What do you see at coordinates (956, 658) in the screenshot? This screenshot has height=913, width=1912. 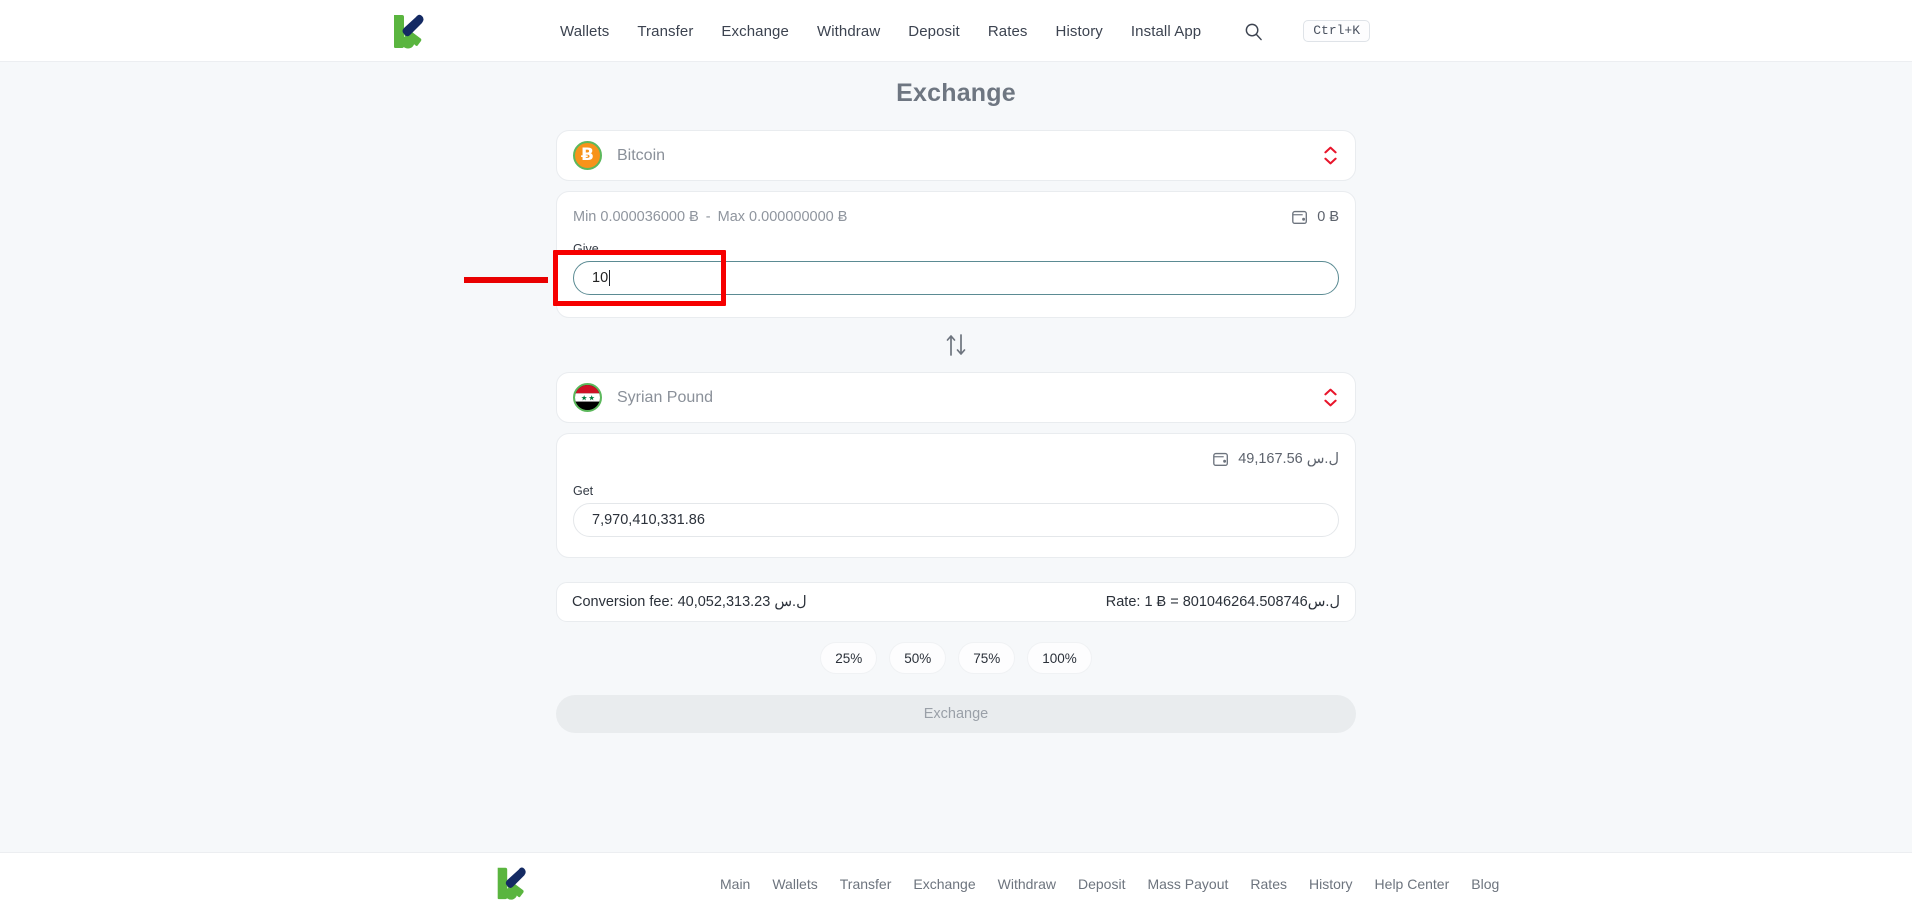 I see `percent-buttons-row: 25% 50% 75% 100%` at bounding box center [956, 658].